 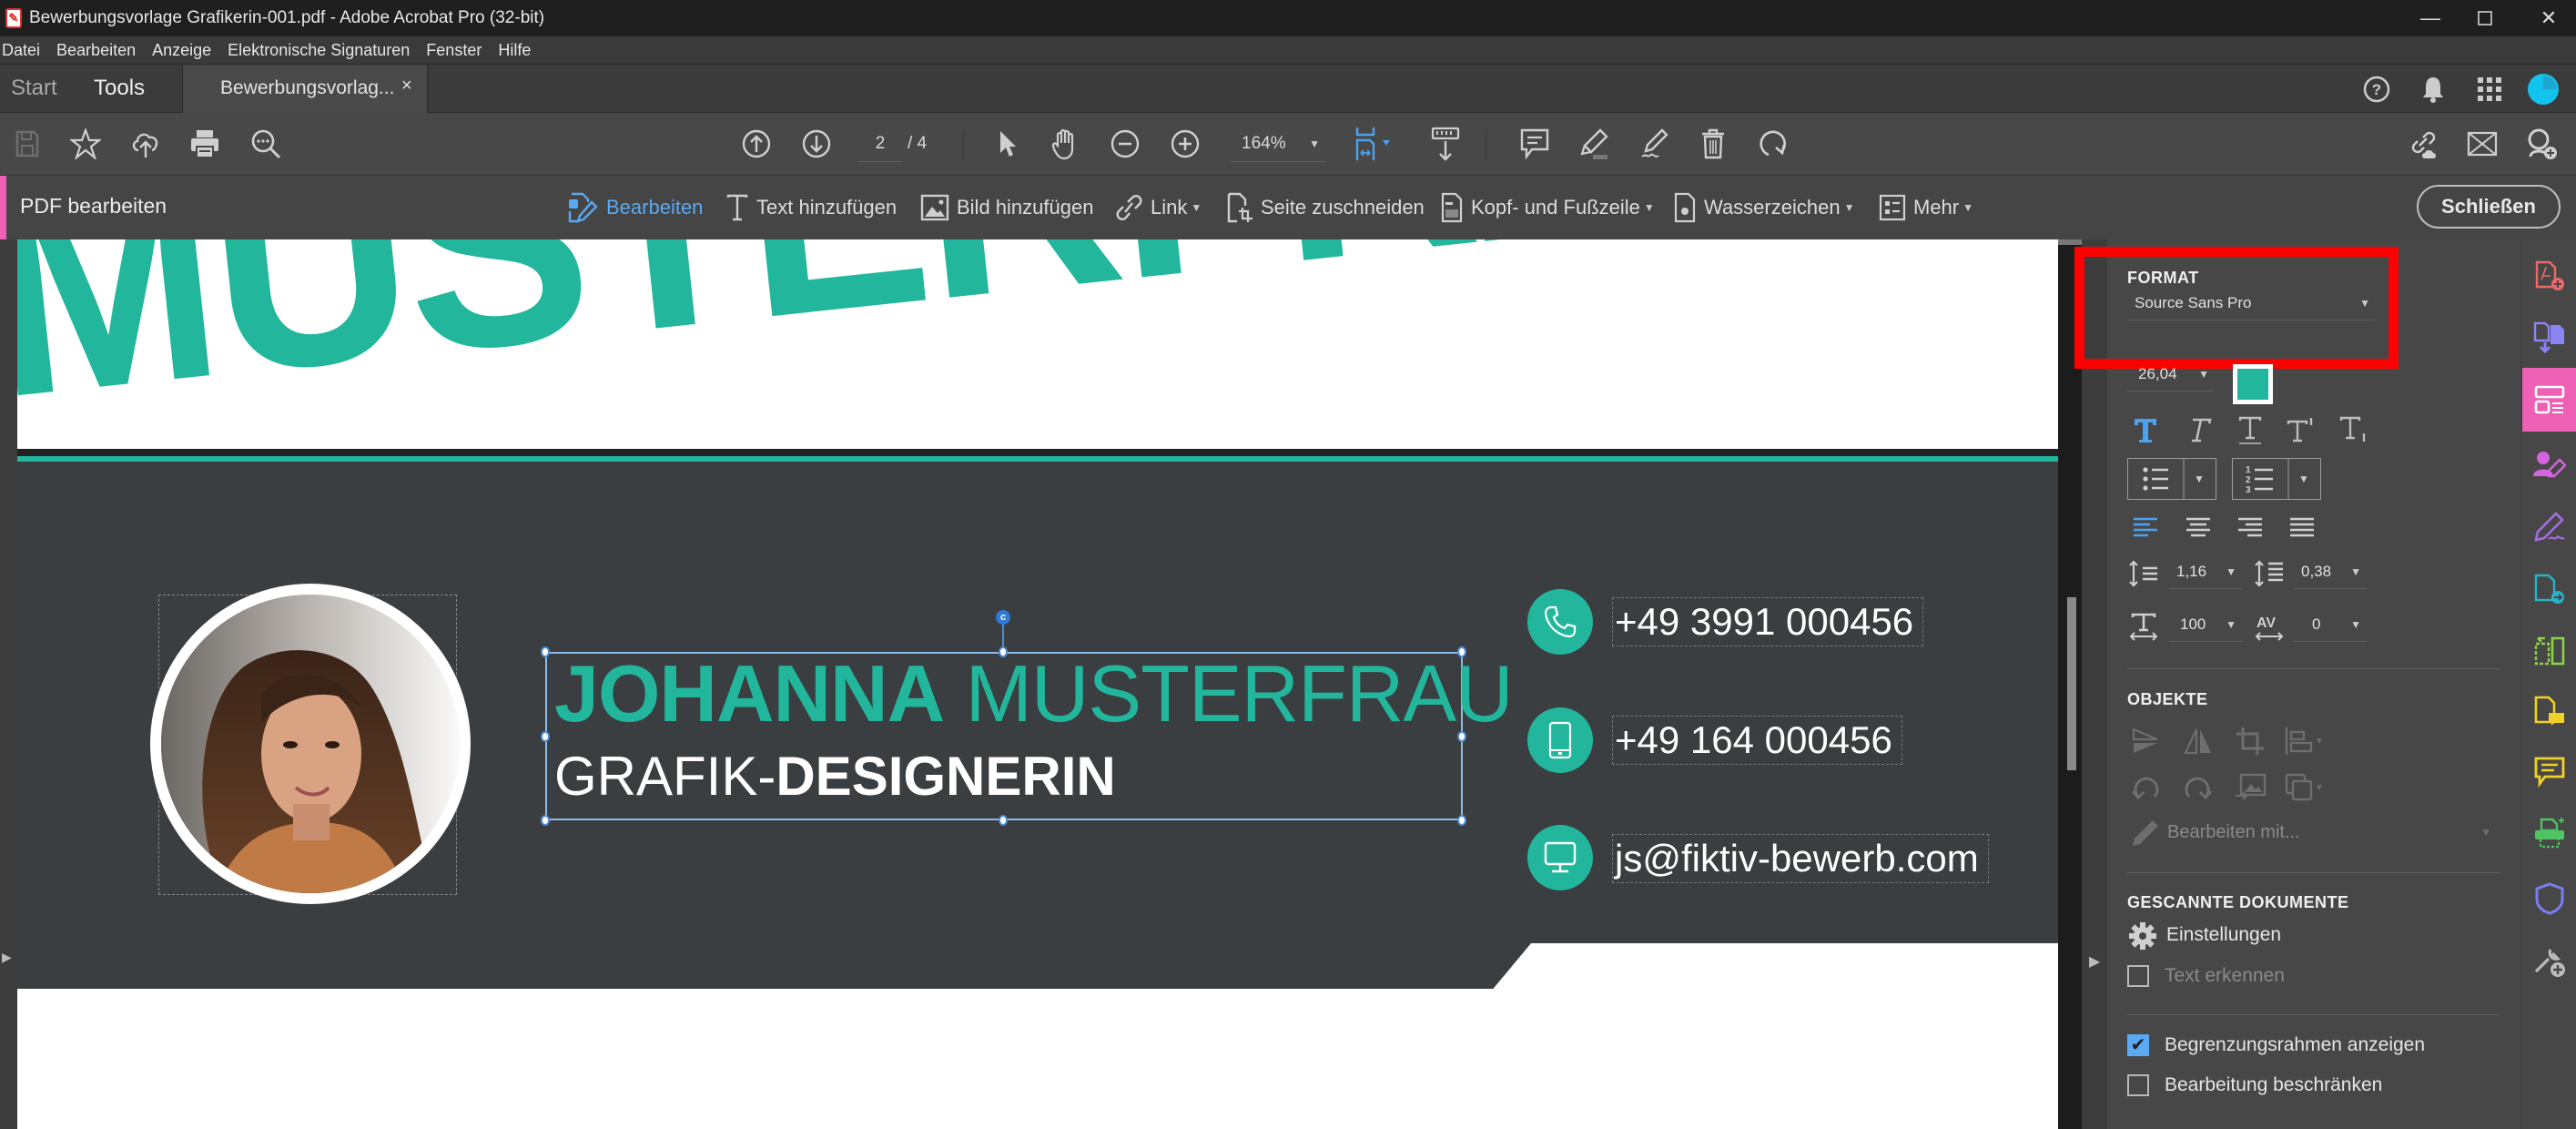 I want to click on scrollbar-thumb, so click(x=2071, y=683).